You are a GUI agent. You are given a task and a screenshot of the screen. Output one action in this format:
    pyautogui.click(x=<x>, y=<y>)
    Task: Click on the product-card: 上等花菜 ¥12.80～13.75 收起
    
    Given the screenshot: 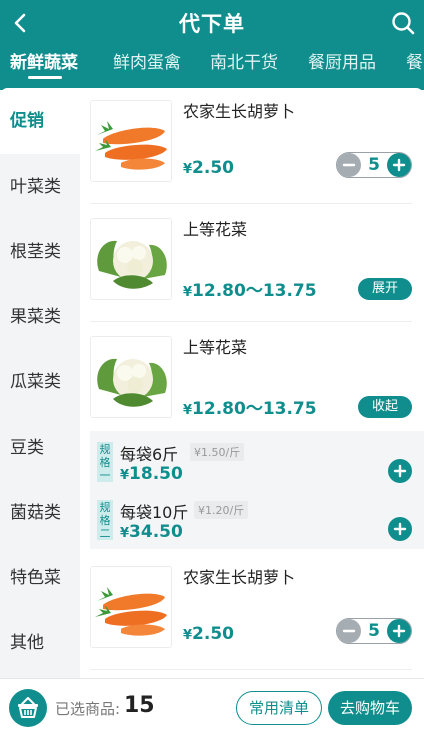 What is the action you would take?
    pyautogui.click(x=251, y=382)
    